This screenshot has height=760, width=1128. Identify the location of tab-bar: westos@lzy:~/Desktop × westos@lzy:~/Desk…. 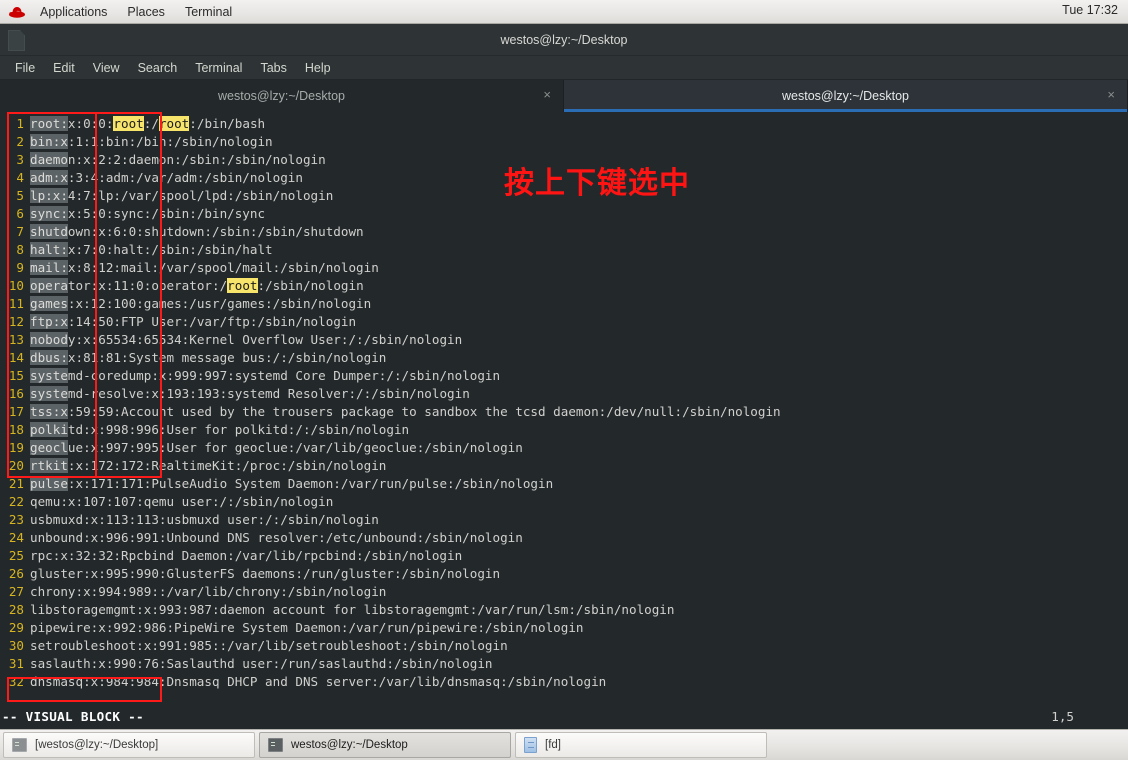
(564, 96).